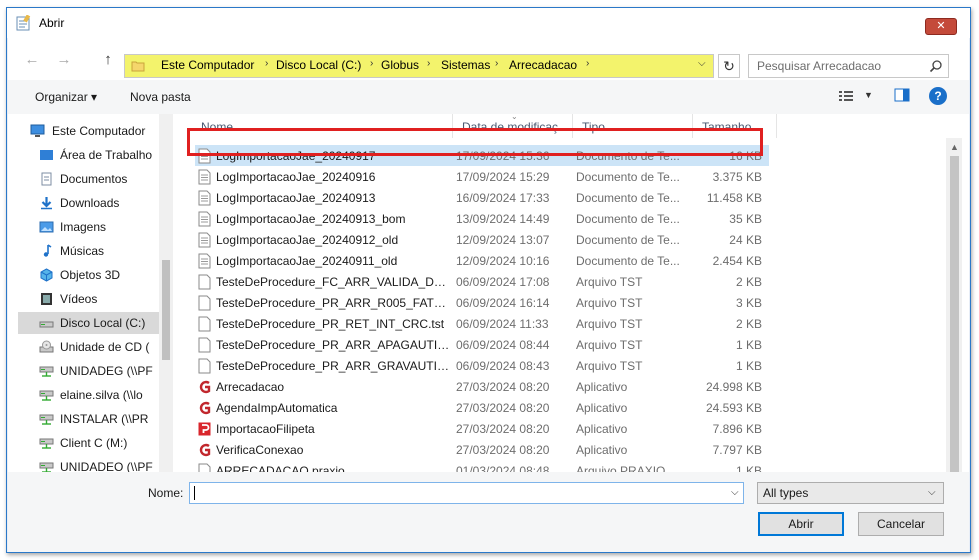 This screenshot has width=979, height=560. I want to click on breadcrumb-globus: Globus, so click(400, 65).